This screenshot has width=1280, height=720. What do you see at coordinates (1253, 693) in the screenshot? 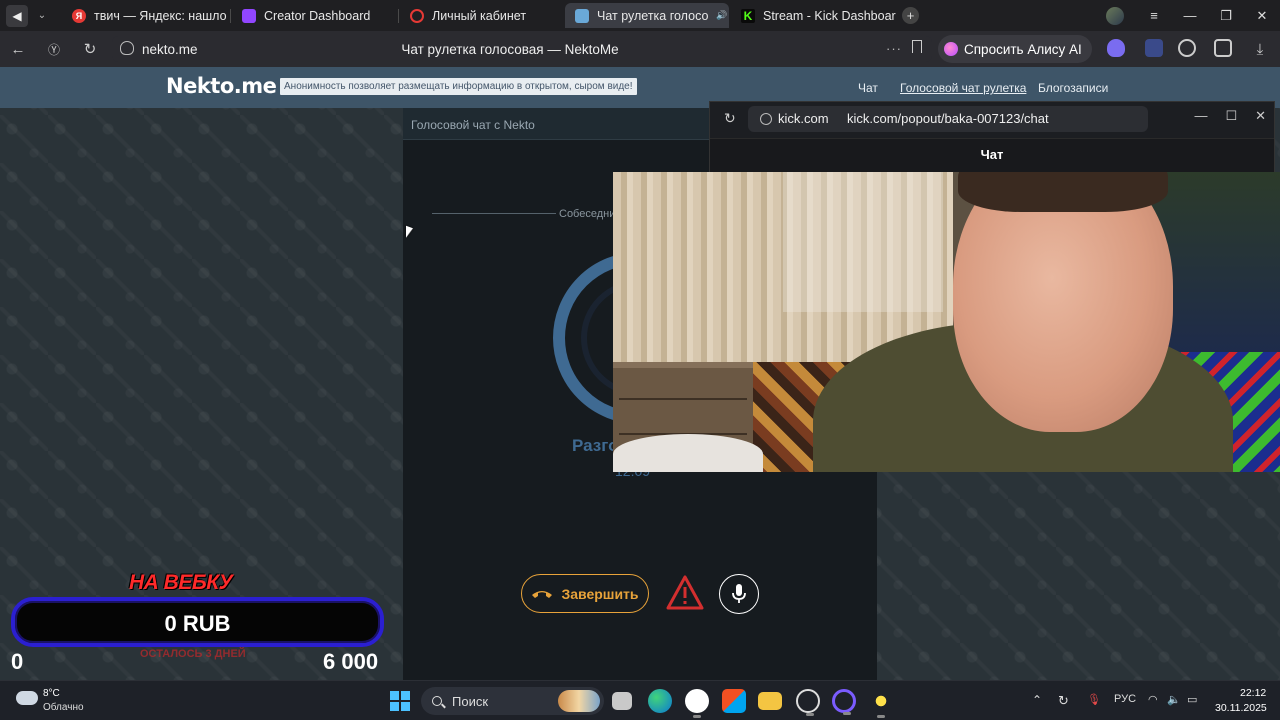
I see `clock-time: 22:12` at bounding box center [1253, 693].